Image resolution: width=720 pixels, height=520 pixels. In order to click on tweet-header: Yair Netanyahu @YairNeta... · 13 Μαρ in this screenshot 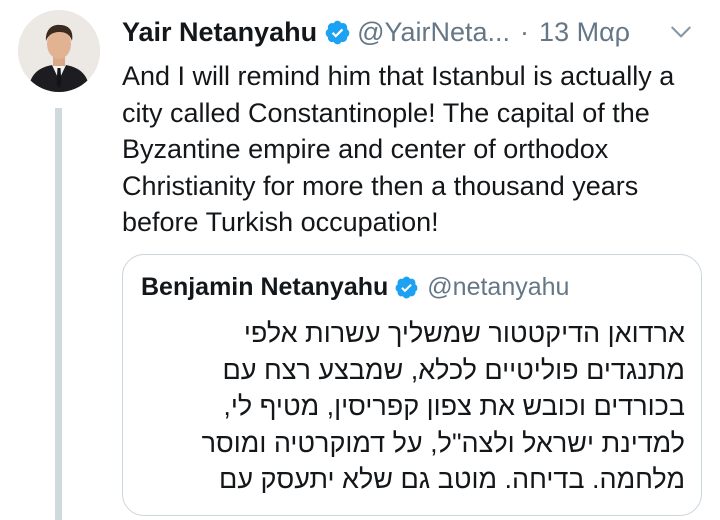, I will do `click(417, 32)`.